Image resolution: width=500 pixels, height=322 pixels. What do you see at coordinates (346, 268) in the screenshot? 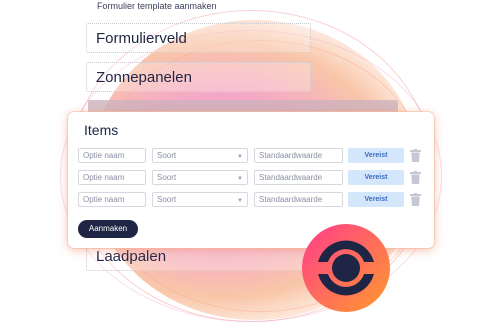
I see `brand-logo-icon` at bounding box center [346, 268].